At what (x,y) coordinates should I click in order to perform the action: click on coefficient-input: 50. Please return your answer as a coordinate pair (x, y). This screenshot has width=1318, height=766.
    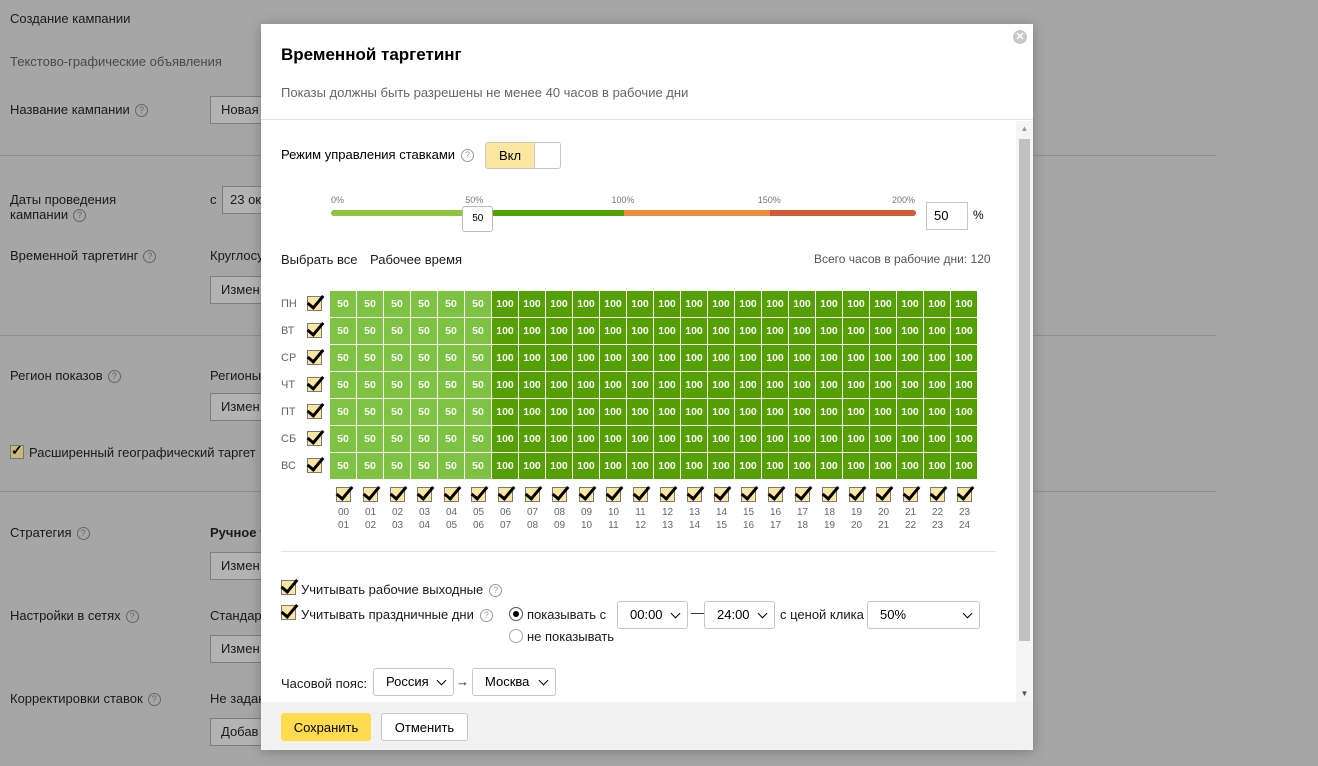
    Looking at the image, I should click on (947, 216).